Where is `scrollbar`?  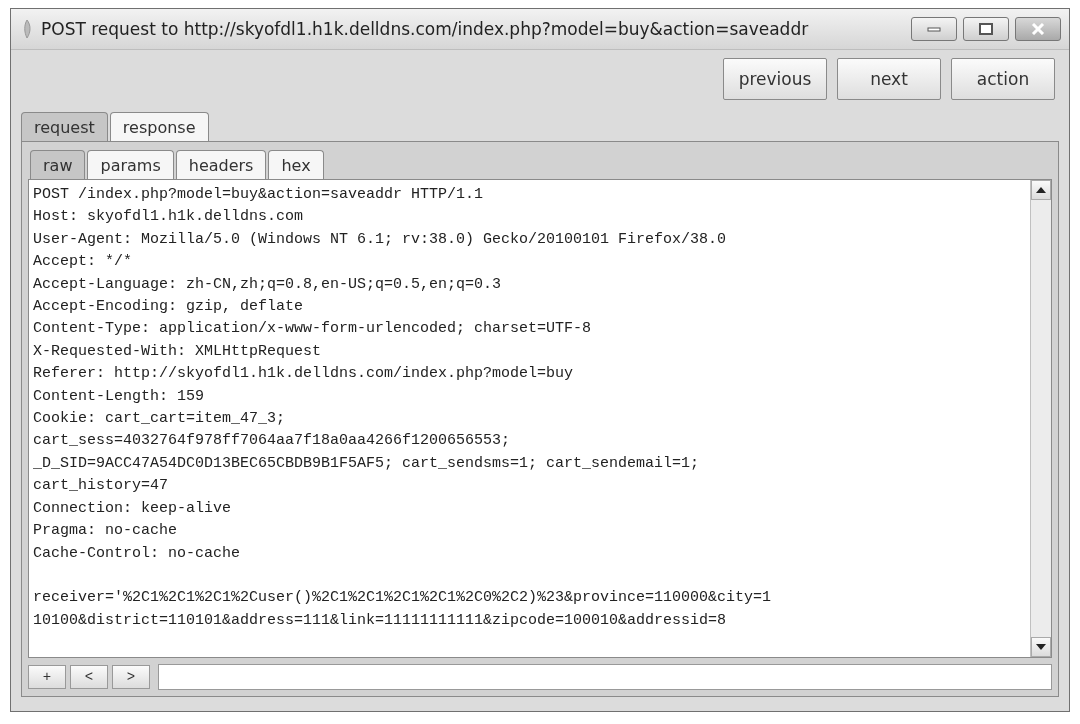
scrollbar is located at coordinates (1040, 418).